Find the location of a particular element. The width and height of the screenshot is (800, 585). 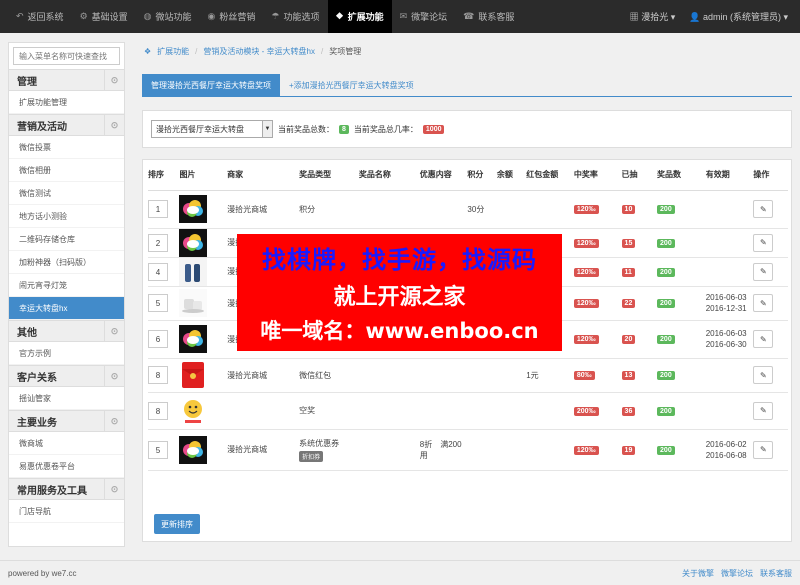

sidebar-group-header: 客户关系 ⊙ is located at coordinates (66, 376).